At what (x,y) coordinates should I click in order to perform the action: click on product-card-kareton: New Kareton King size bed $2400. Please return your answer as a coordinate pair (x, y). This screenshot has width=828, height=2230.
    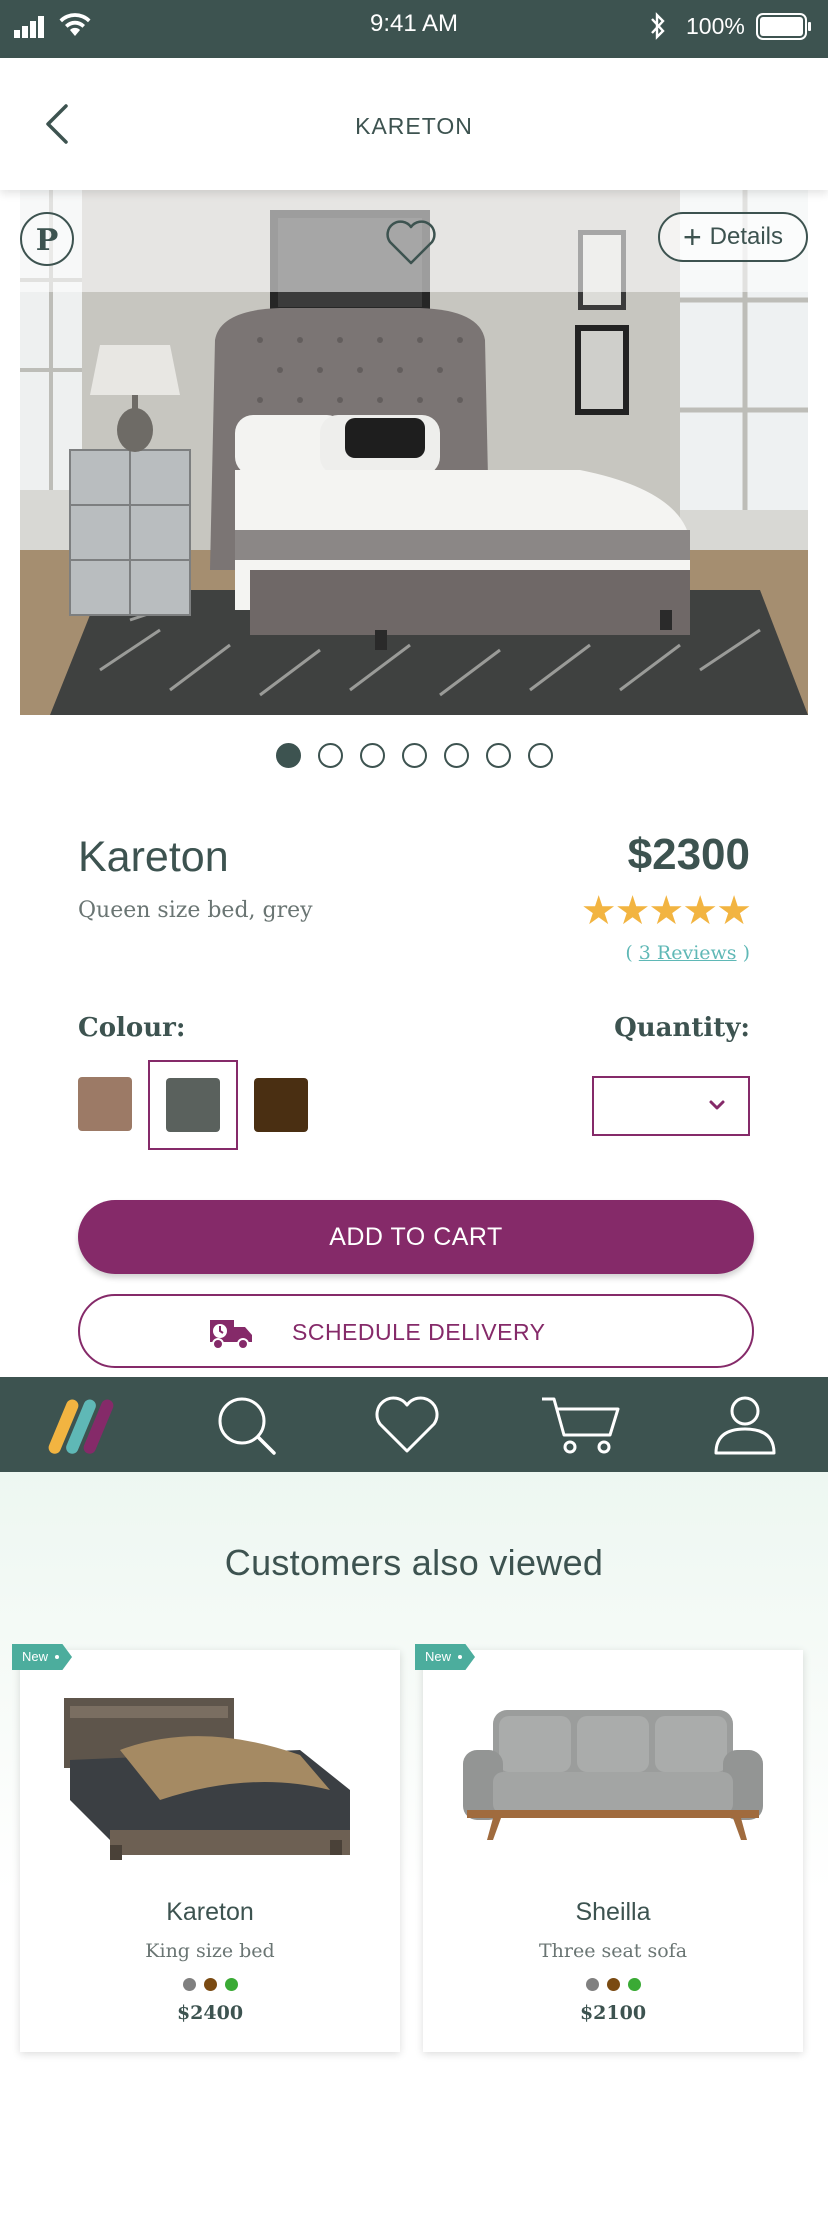
    Looking at the image, I should click on (206, 1848).